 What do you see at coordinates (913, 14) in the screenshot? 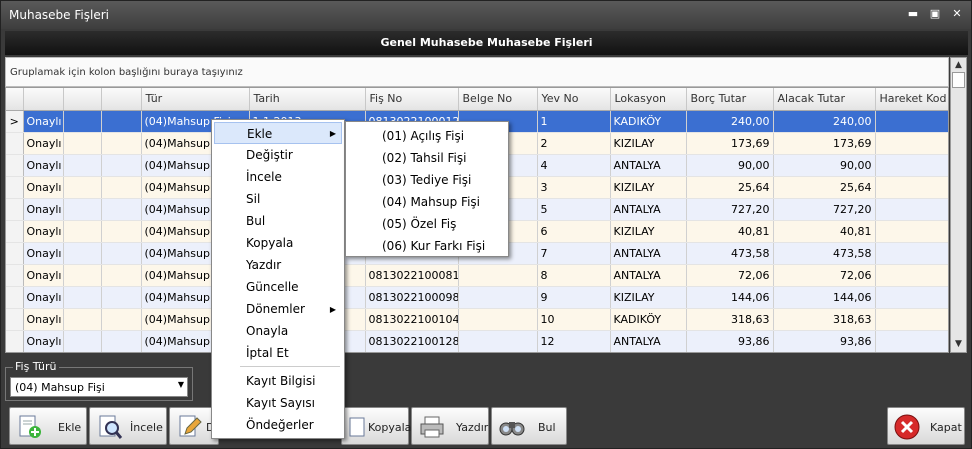
I see `minimize-icon: ▬` at bounding box center [913, 14].